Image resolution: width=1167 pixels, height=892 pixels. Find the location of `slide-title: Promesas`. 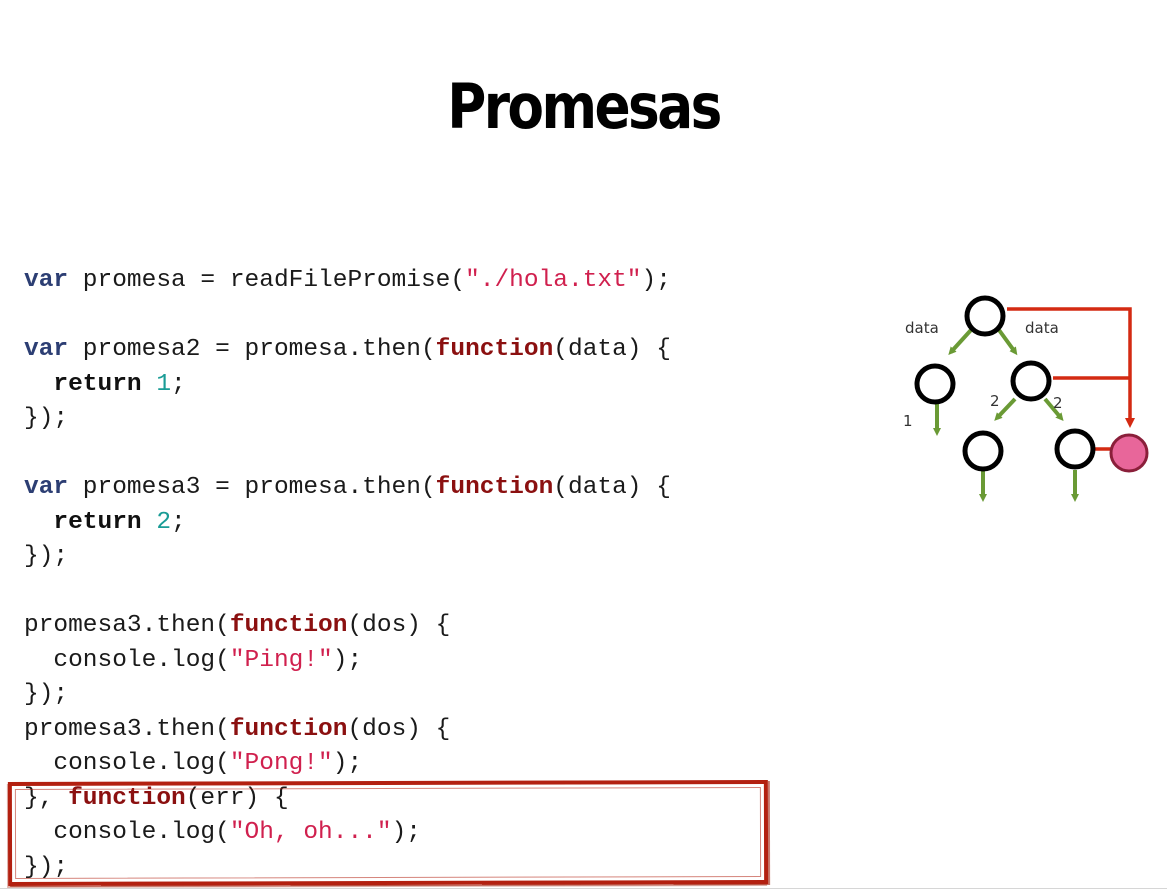

slide-title: Promesas is located at coordinates (584, 106).